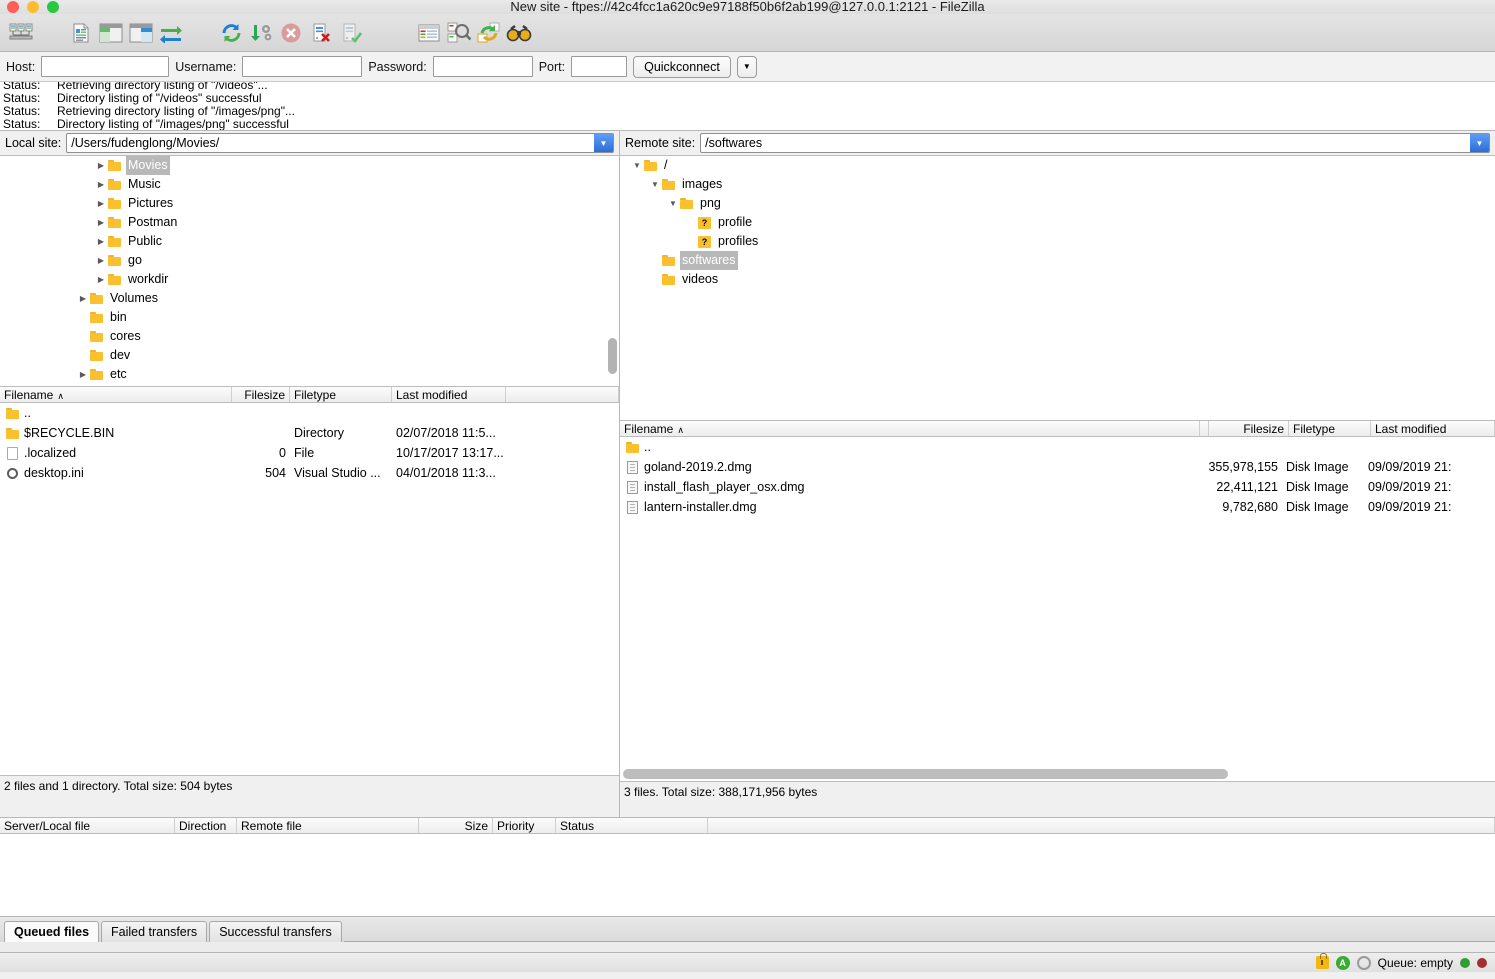 The width and height of the screenshot is (1495, 979). I want to click on port-input, so click(599, 66).